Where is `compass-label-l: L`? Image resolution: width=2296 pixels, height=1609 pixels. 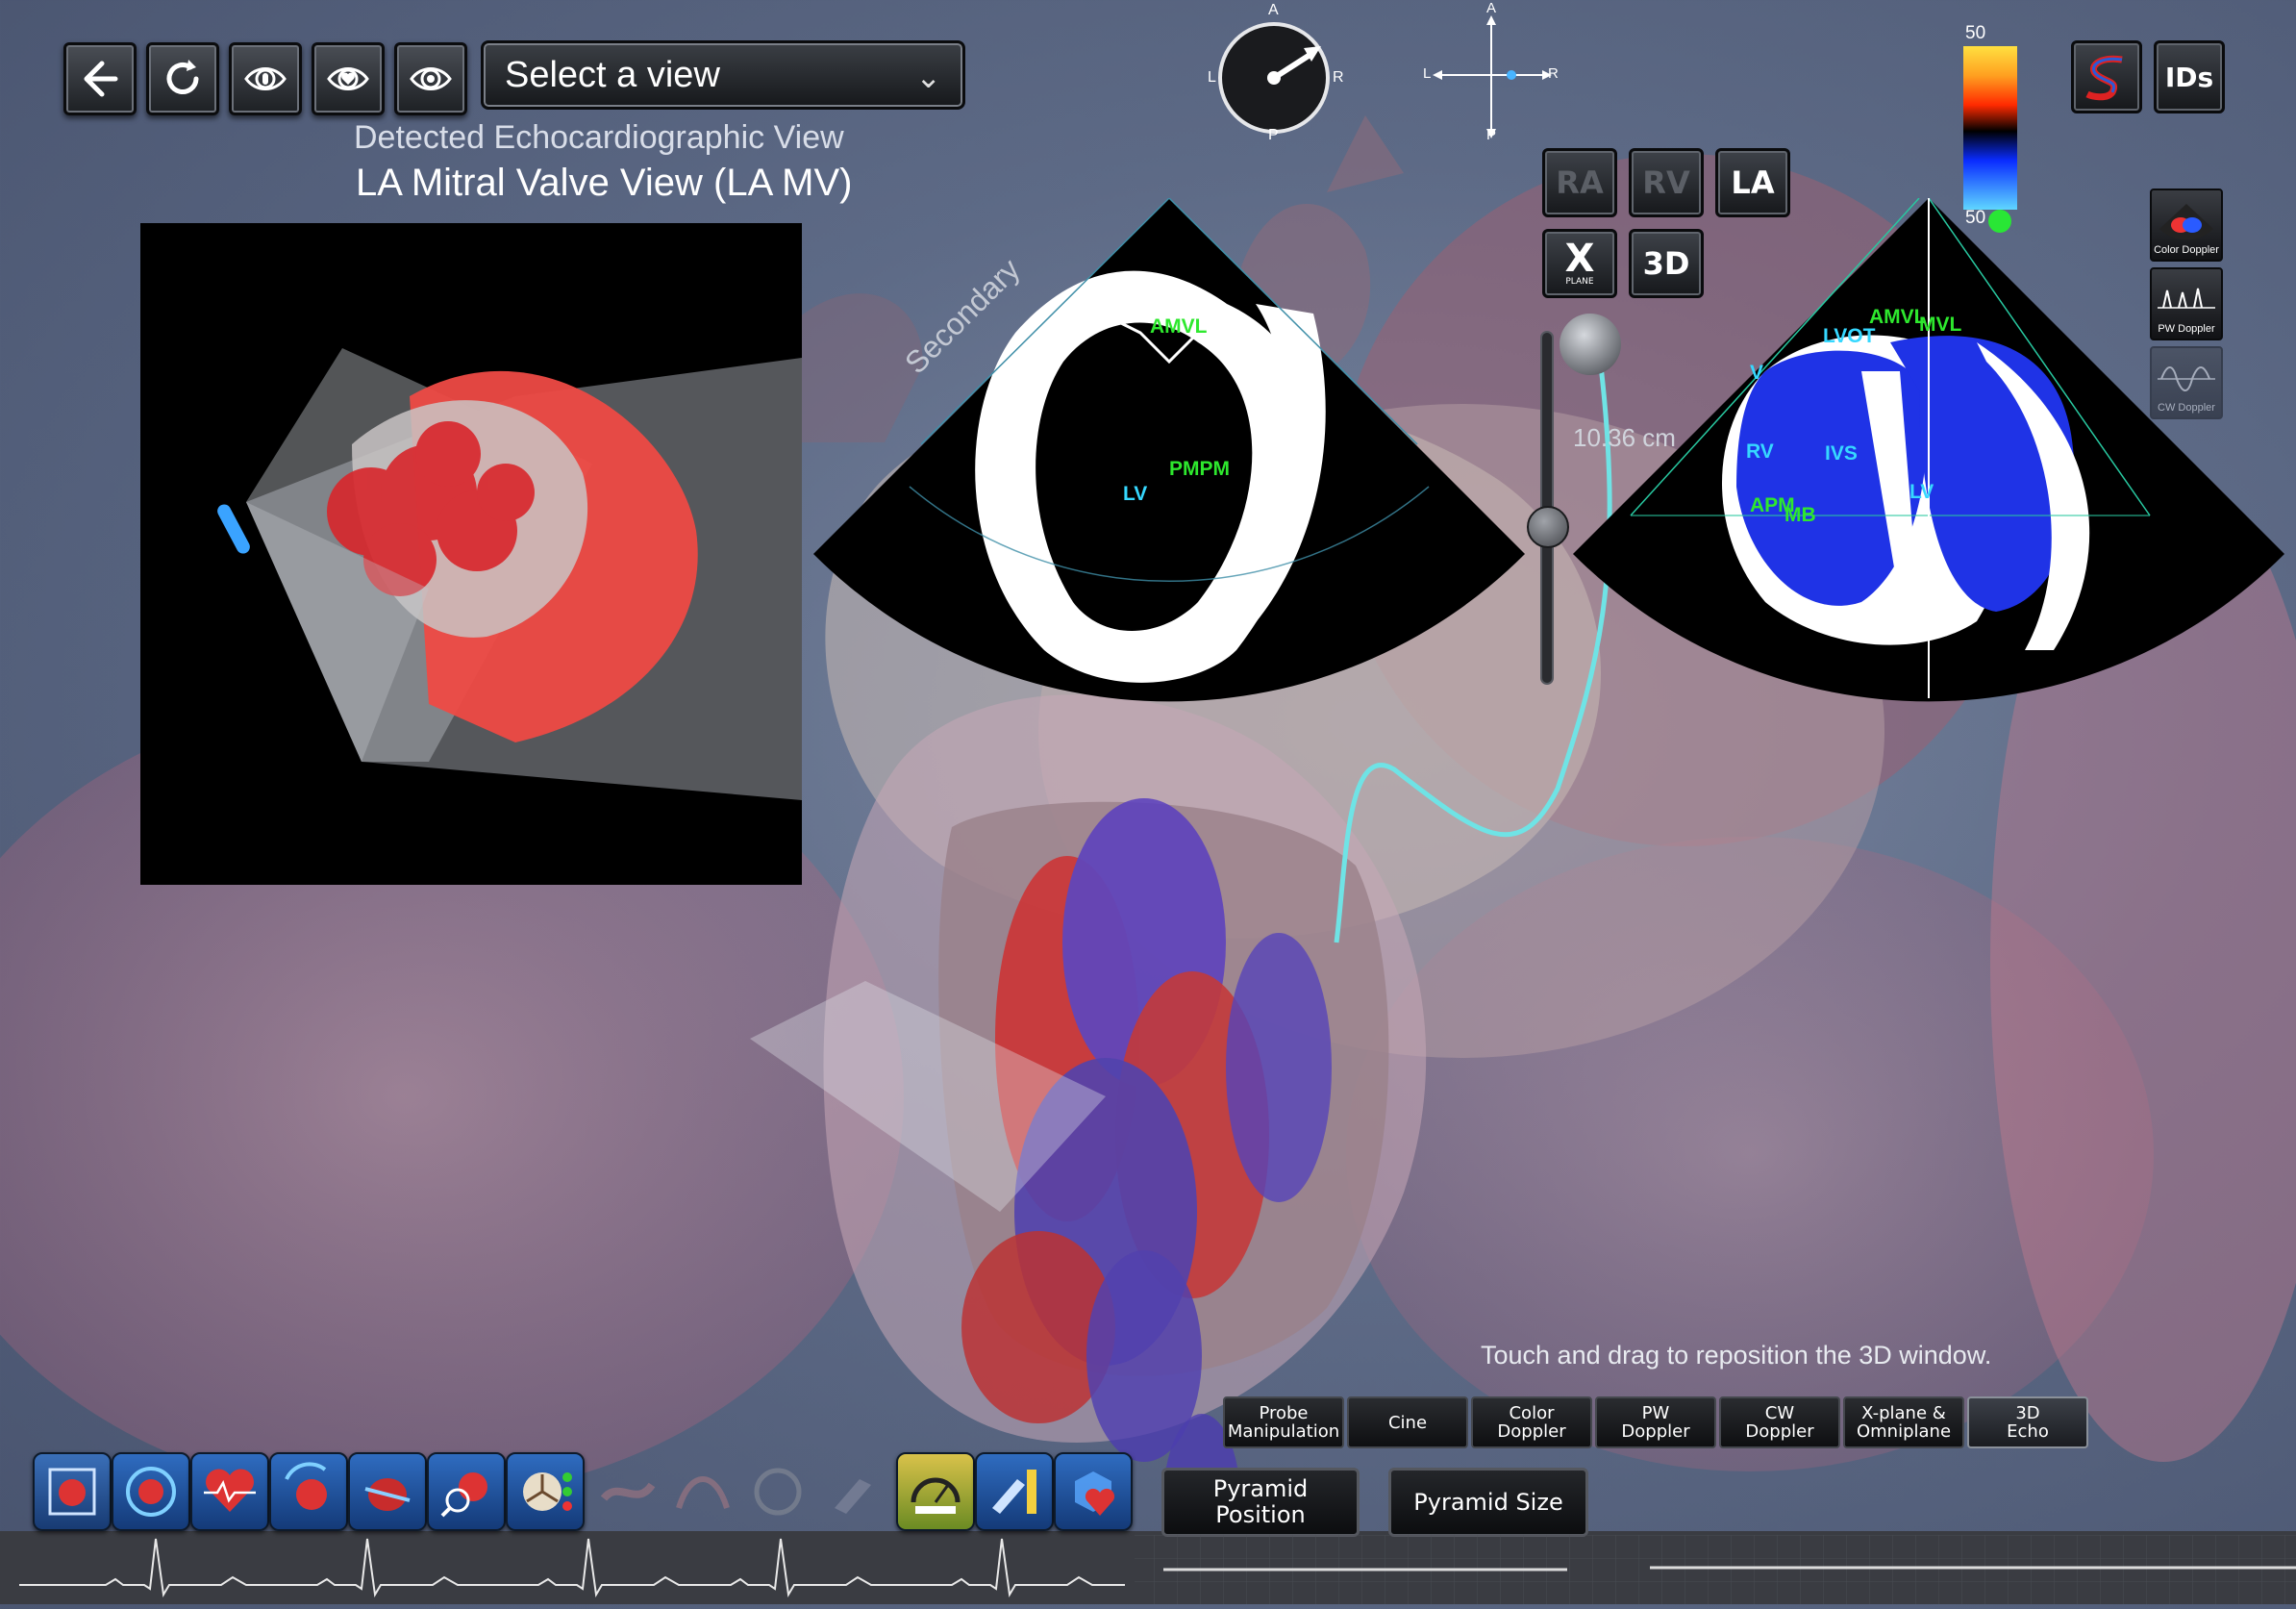 compass-label-l: L is located at coordinates (1212, 77).